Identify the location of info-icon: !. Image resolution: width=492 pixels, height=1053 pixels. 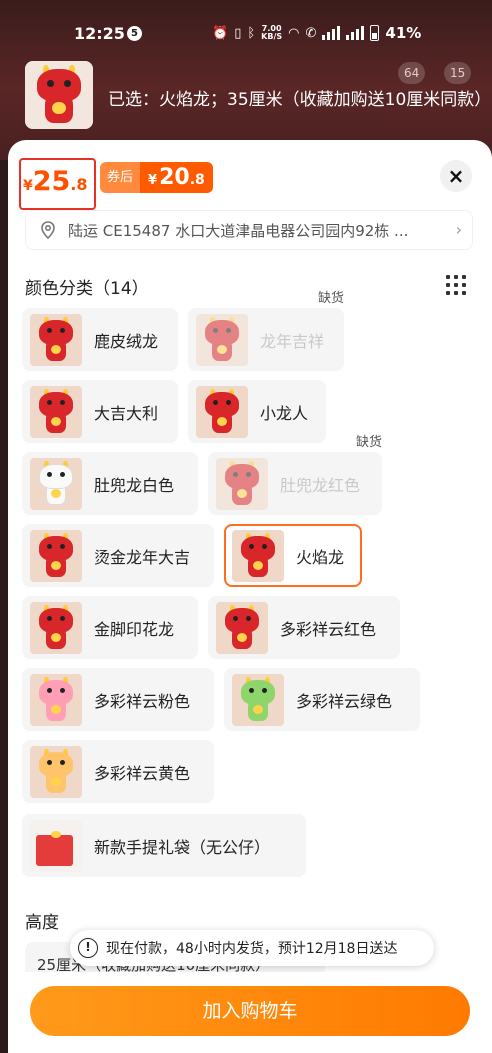
(88, 948).